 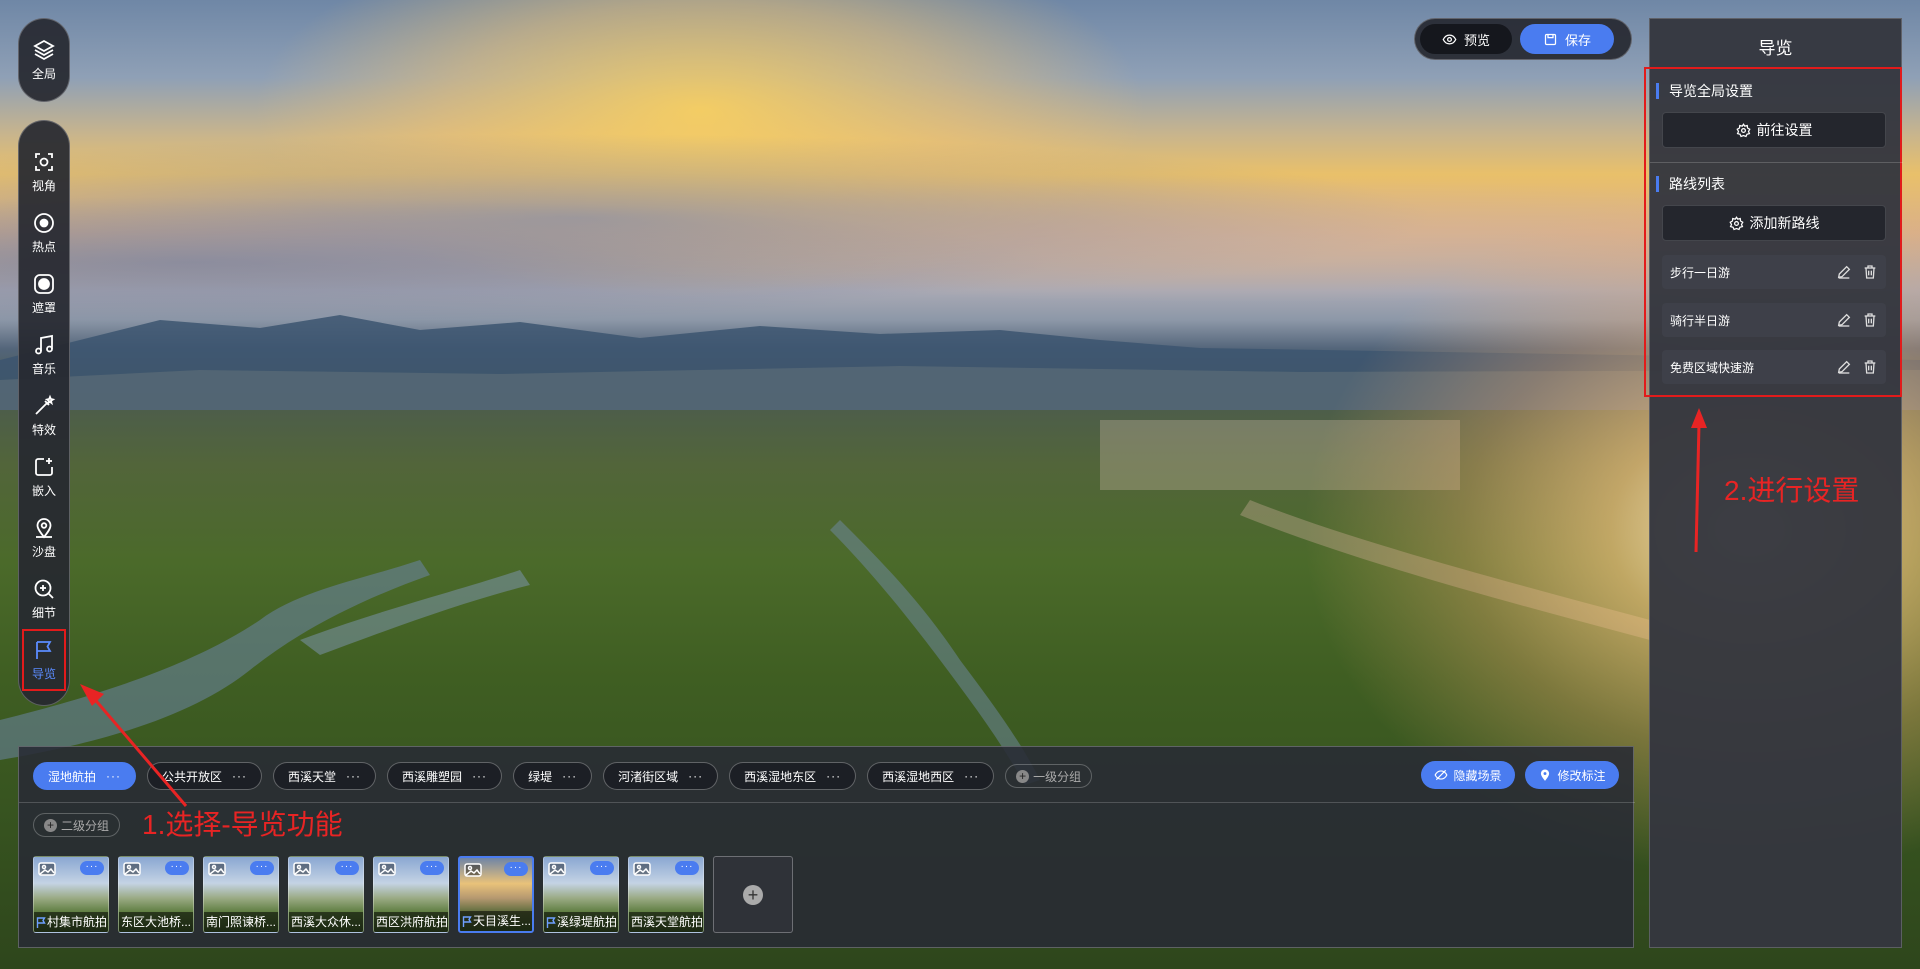 I want to click on group-chip: 西溪湿地东区 ···, so click(x=793, y=776).